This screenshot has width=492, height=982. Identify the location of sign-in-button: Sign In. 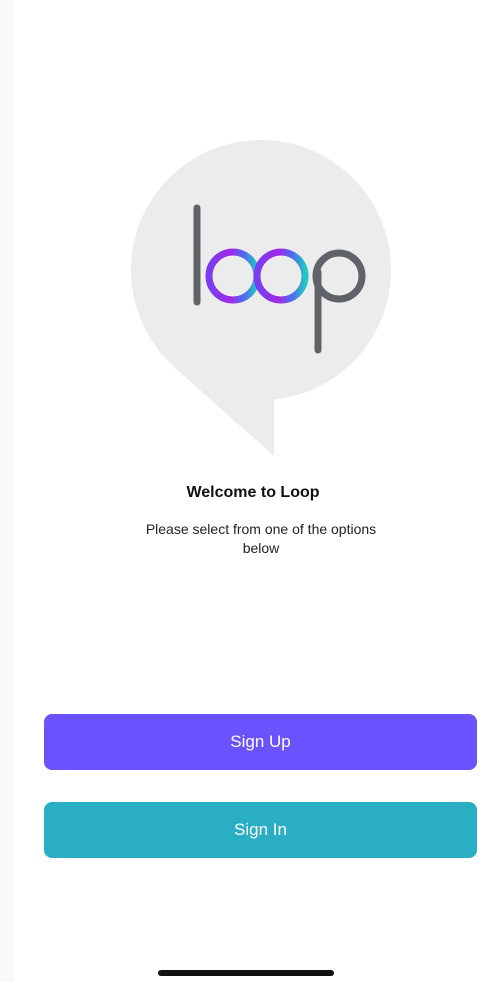
(260, 830).